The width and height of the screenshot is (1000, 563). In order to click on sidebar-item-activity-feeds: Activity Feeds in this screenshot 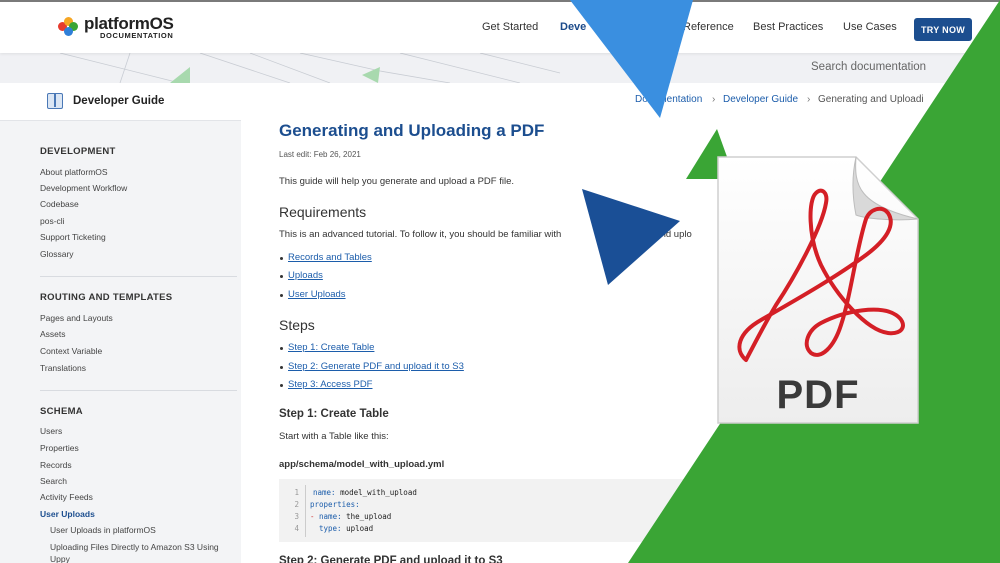, I will do `click(66, 497)`.